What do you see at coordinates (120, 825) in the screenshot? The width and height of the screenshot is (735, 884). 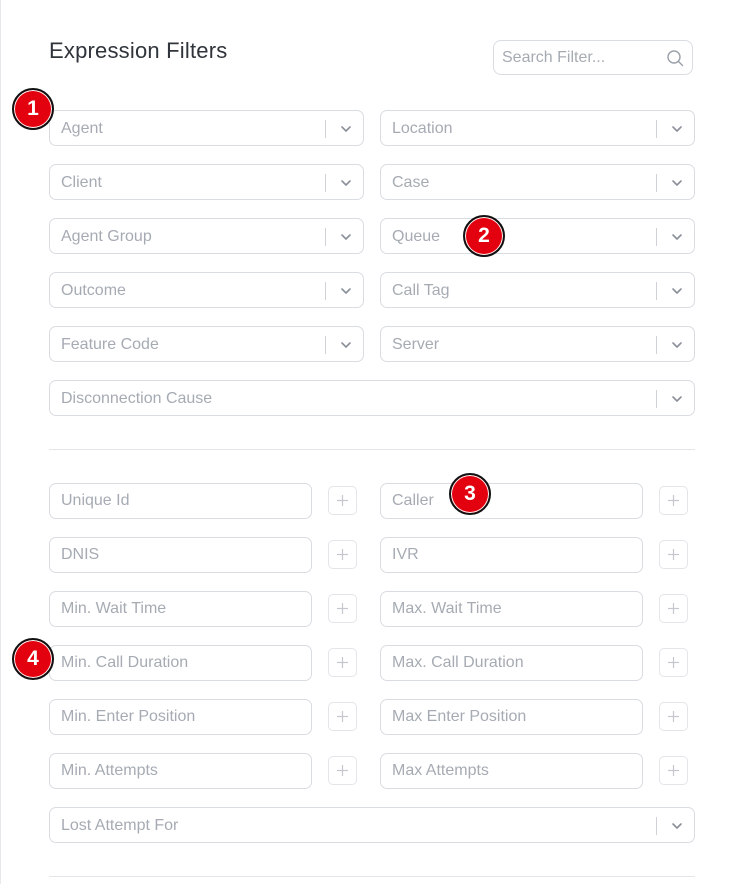 I see `select-placeholder: Lost Attempt For` at bounding box center [120, 825].